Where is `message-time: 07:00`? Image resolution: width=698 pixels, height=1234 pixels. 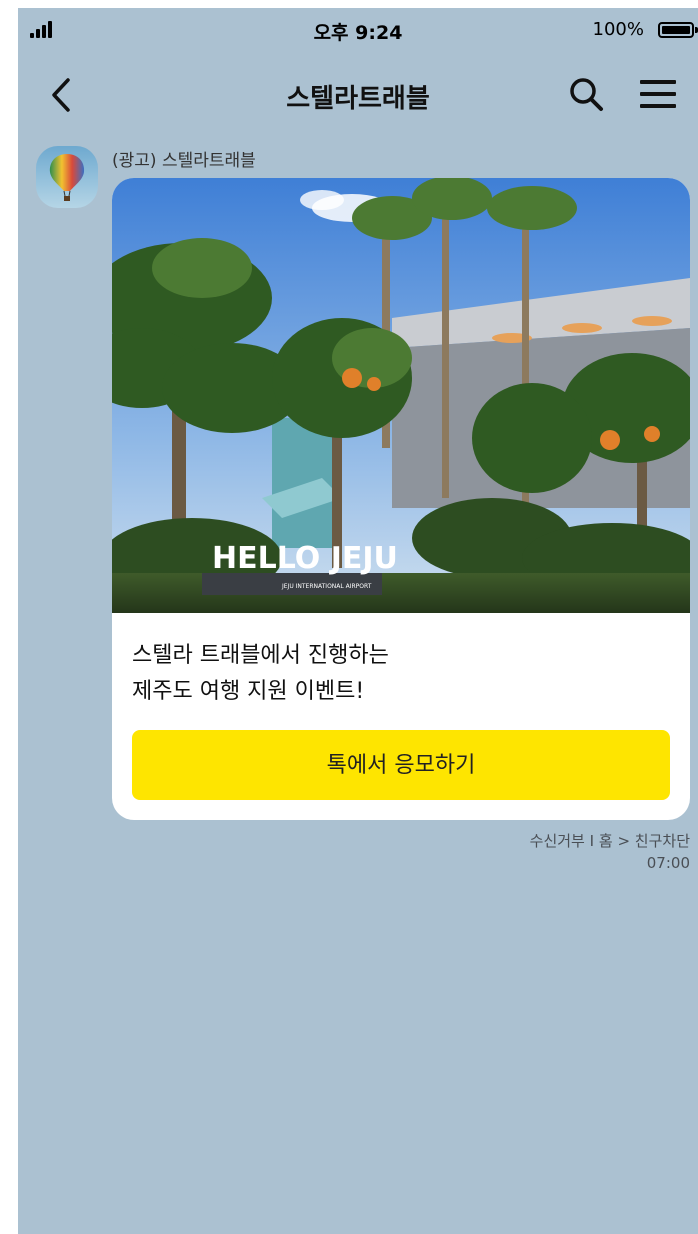
message-time: 07:00 is located at coordinates (668, 863).